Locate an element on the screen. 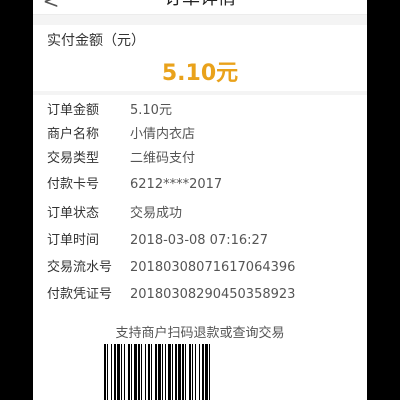 The height and width of the screenshot is (400, 400). detail-row-trade-type: 交易类型 二维码支付 is located at coordinates (200, 159).